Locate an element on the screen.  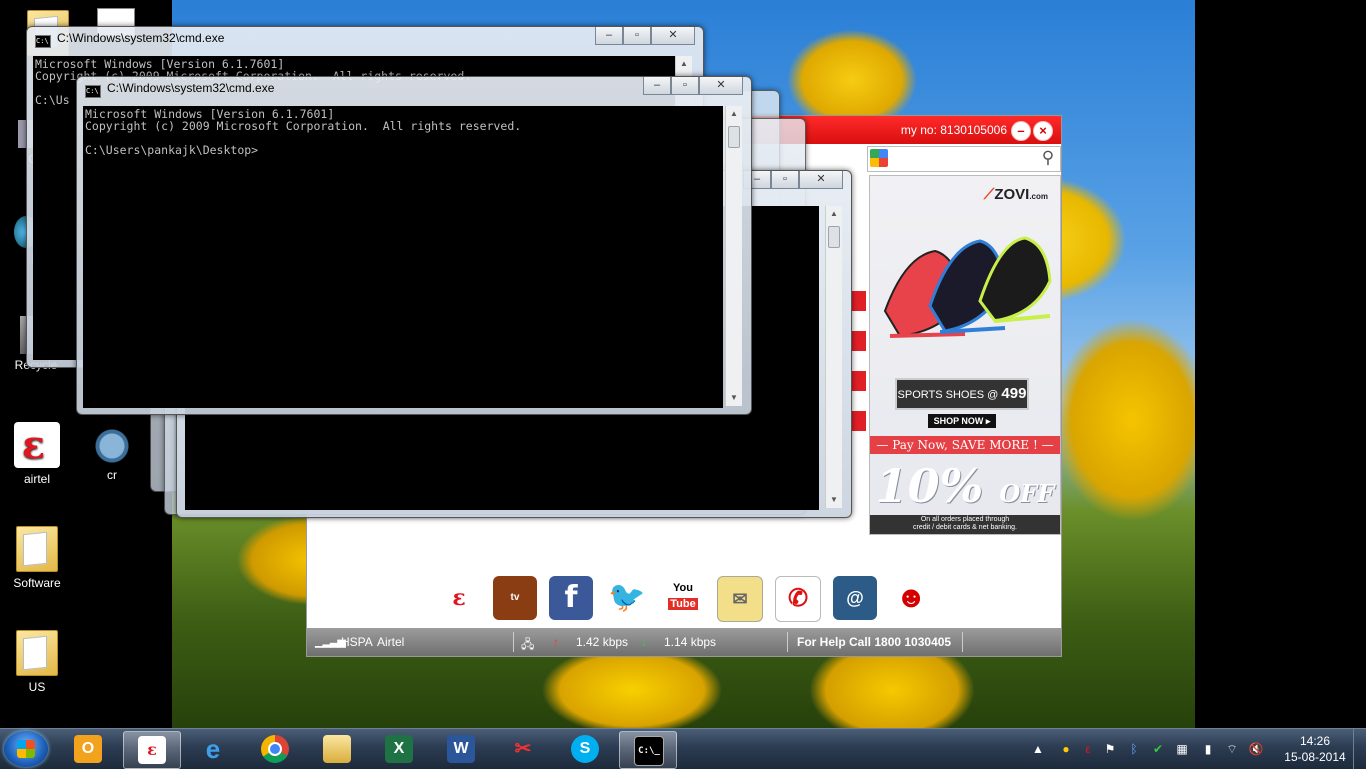
notification-icon: ● is located at coordinates (1066, 749).